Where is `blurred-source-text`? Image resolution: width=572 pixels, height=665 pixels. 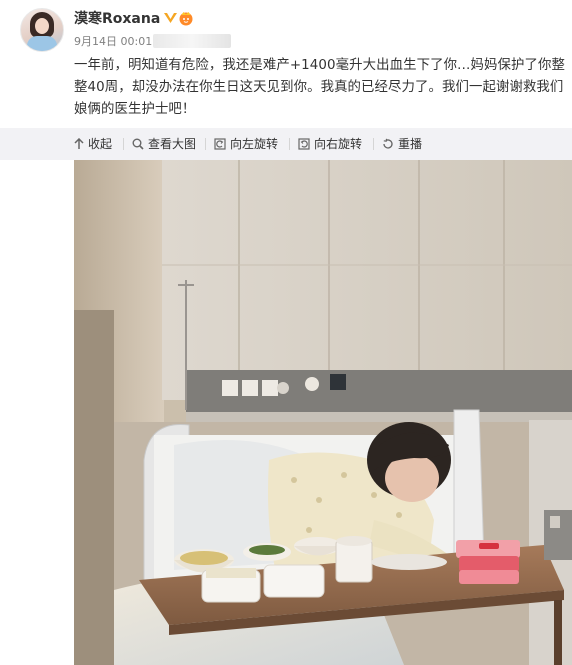 blurred-source-text is located at coordinates (192, 41).